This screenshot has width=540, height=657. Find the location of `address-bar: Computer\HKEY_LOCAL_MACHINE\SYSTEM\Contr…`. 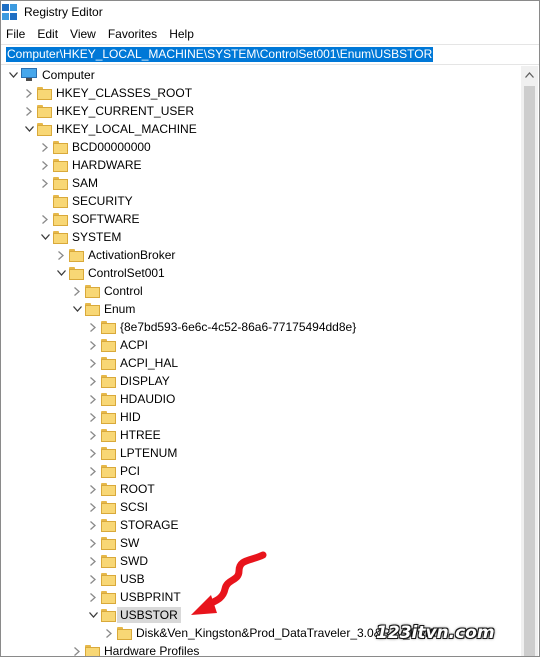

address-bar: Computer\HKEY_LOCAL_MACHINE\SYSTEM\Contr… is located at coordinates (270, 54).